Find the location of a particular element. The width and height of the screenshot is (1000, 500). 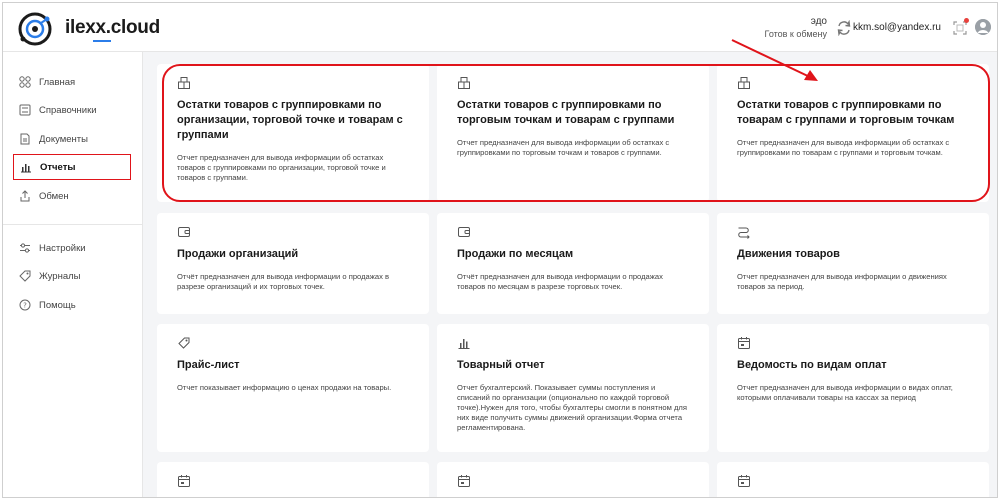

report-title: Продажи организаций is located at coordinates (238, 254).